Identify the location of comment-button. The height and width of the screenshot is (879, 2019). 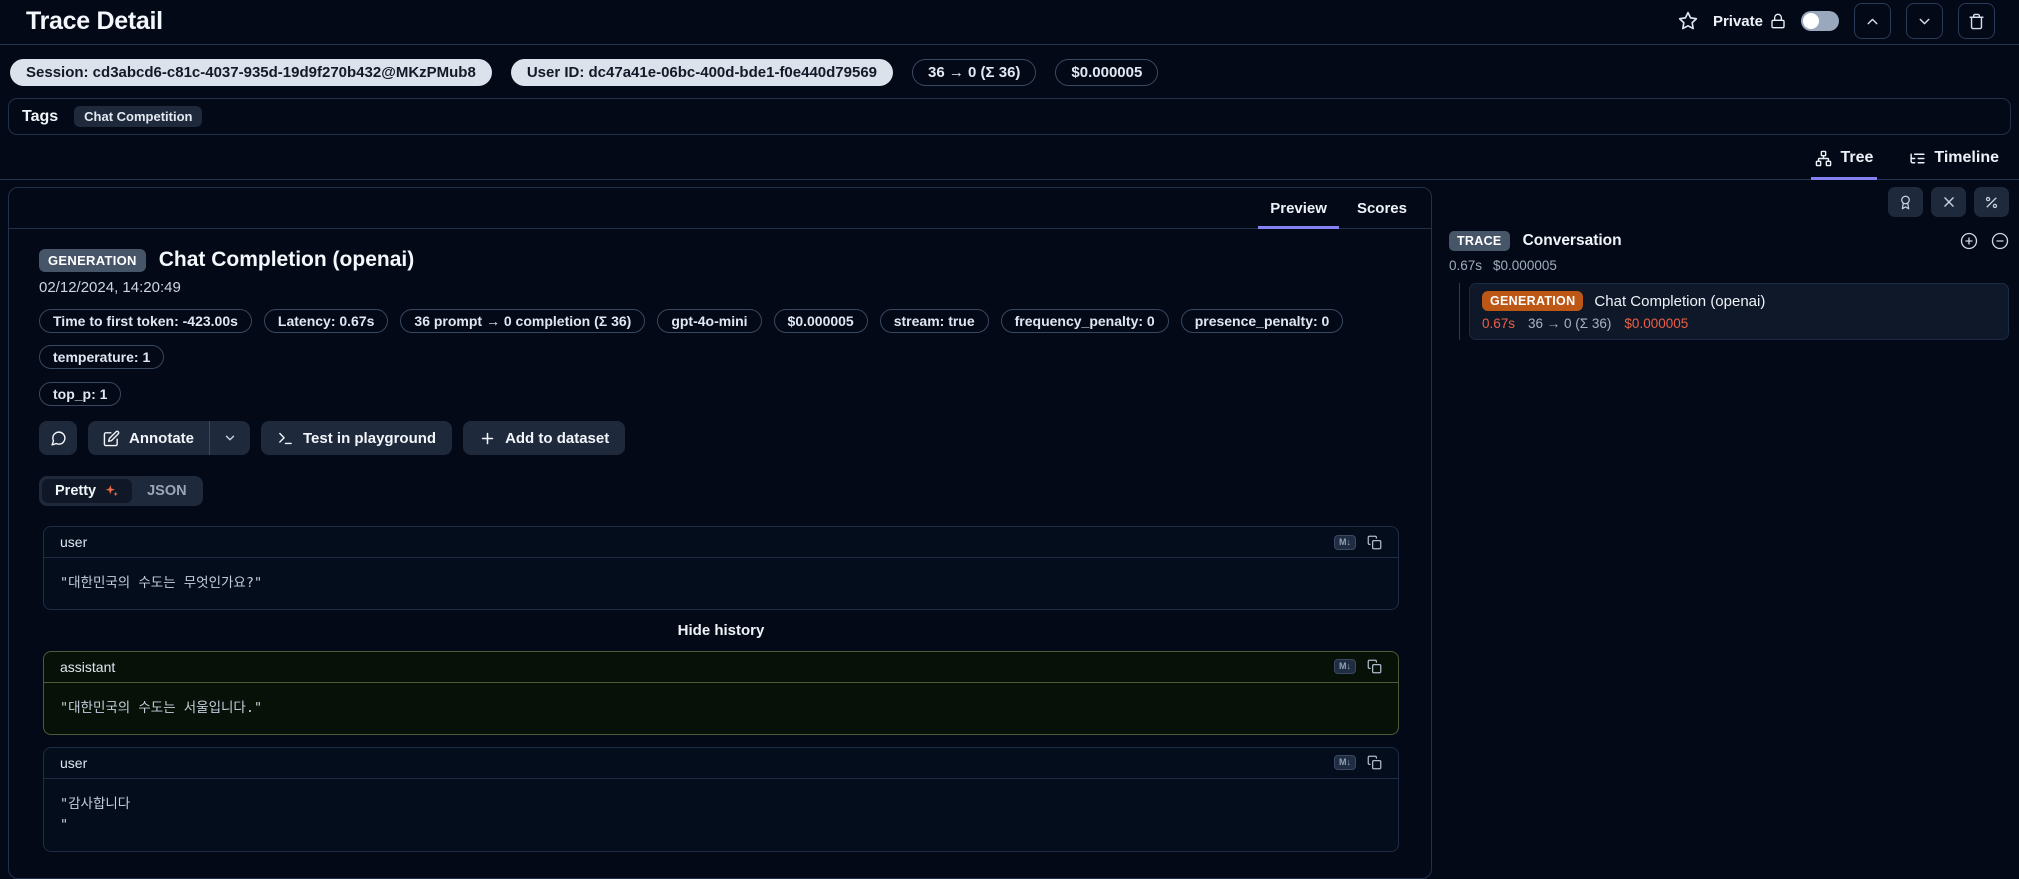
(58, 438).